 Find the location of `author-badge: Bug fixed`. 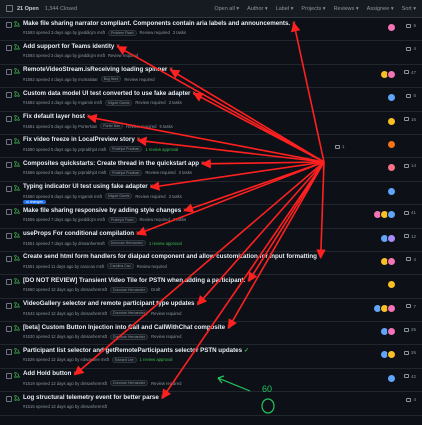

author-badge: Bug fixed is located at coordinates (111, 79).